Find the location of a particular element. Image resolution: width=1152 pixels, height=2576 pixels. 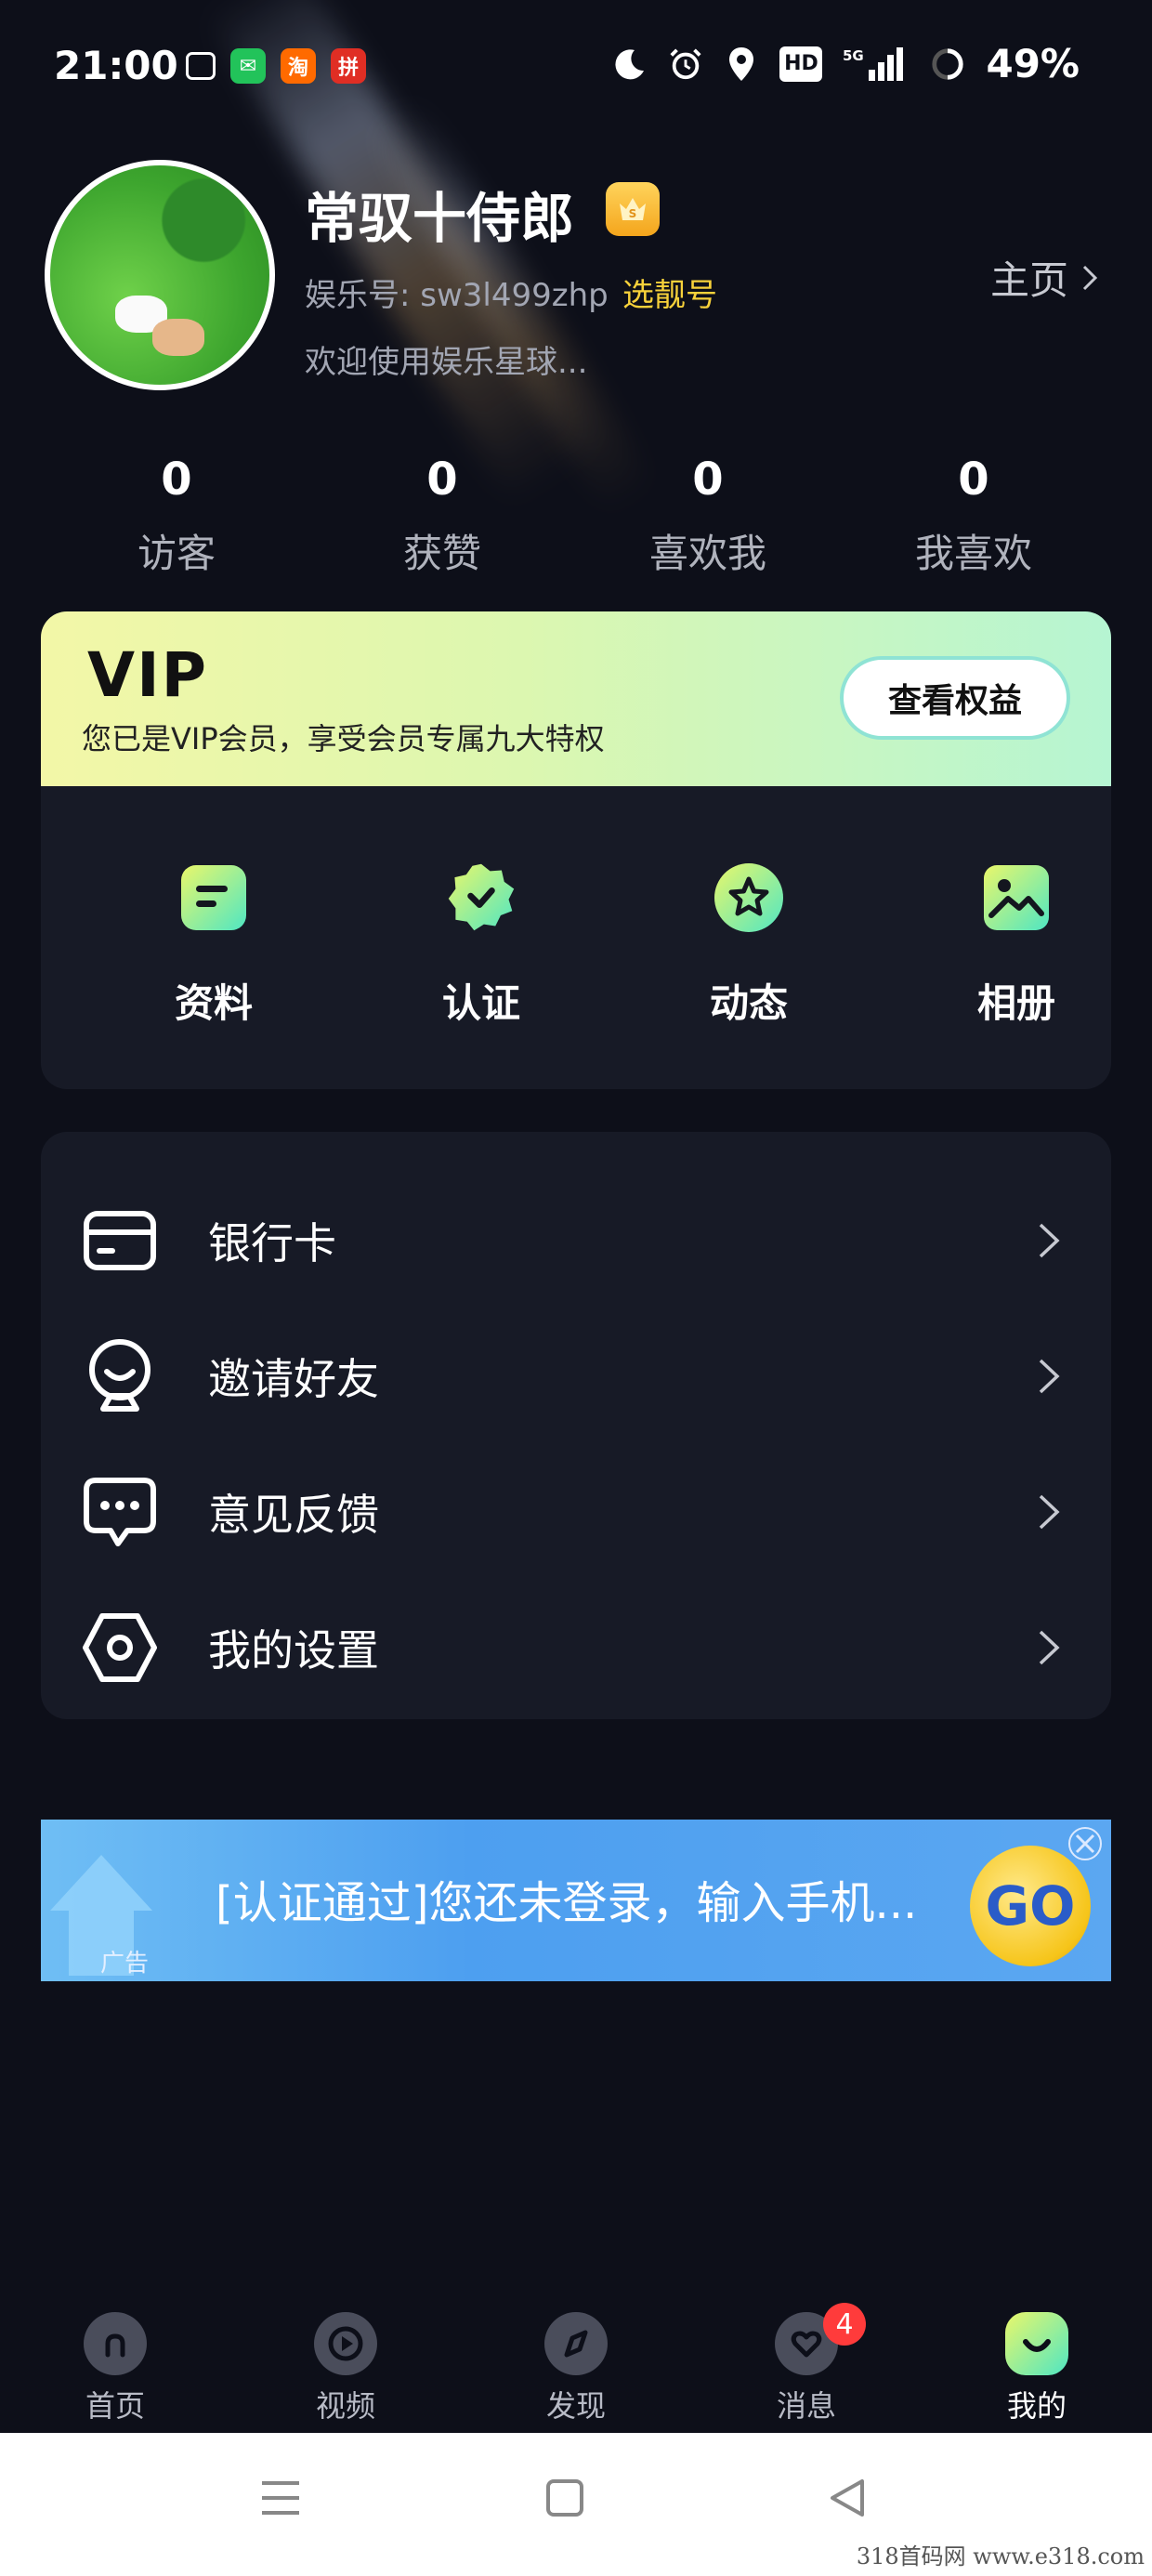

compass-icon is located at coordinates (576, 2343).